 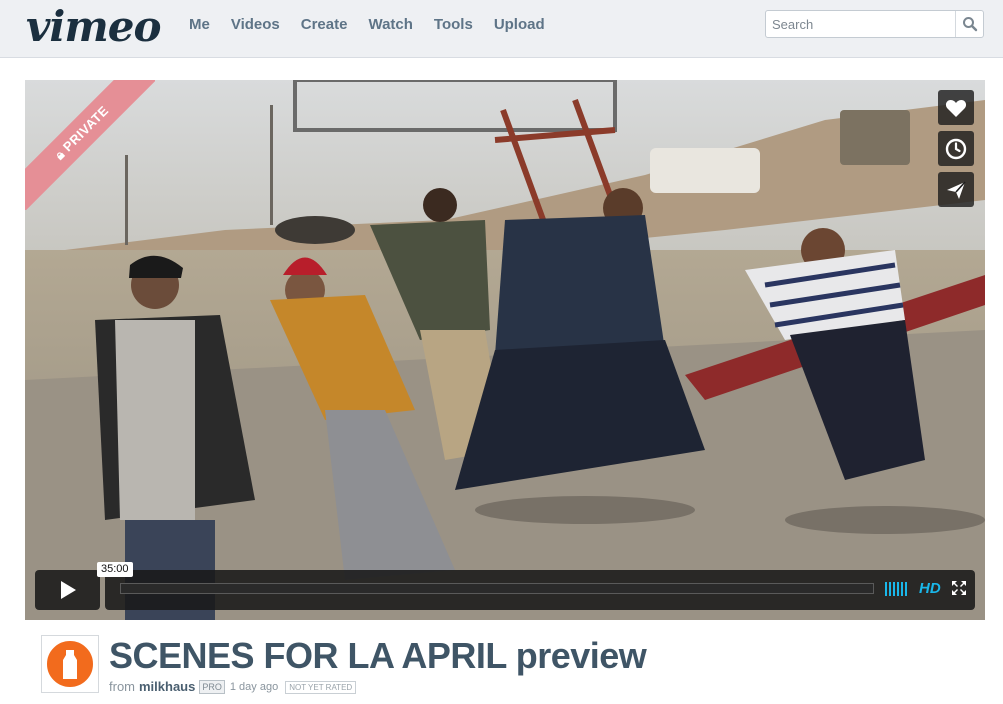 I want to click on from-label: from, so click(x=122, y=686).